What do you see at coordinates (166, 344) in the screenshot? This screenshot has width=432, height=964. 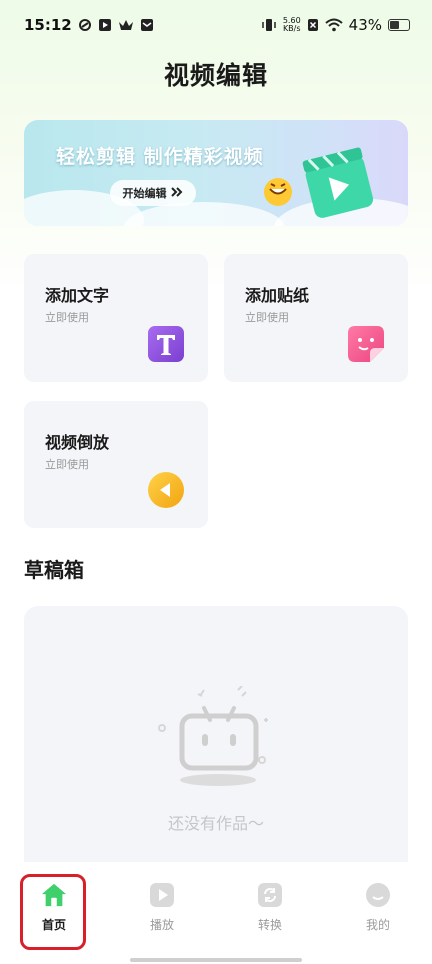 I see `text-t-icon` at bounding box center [166, 344].